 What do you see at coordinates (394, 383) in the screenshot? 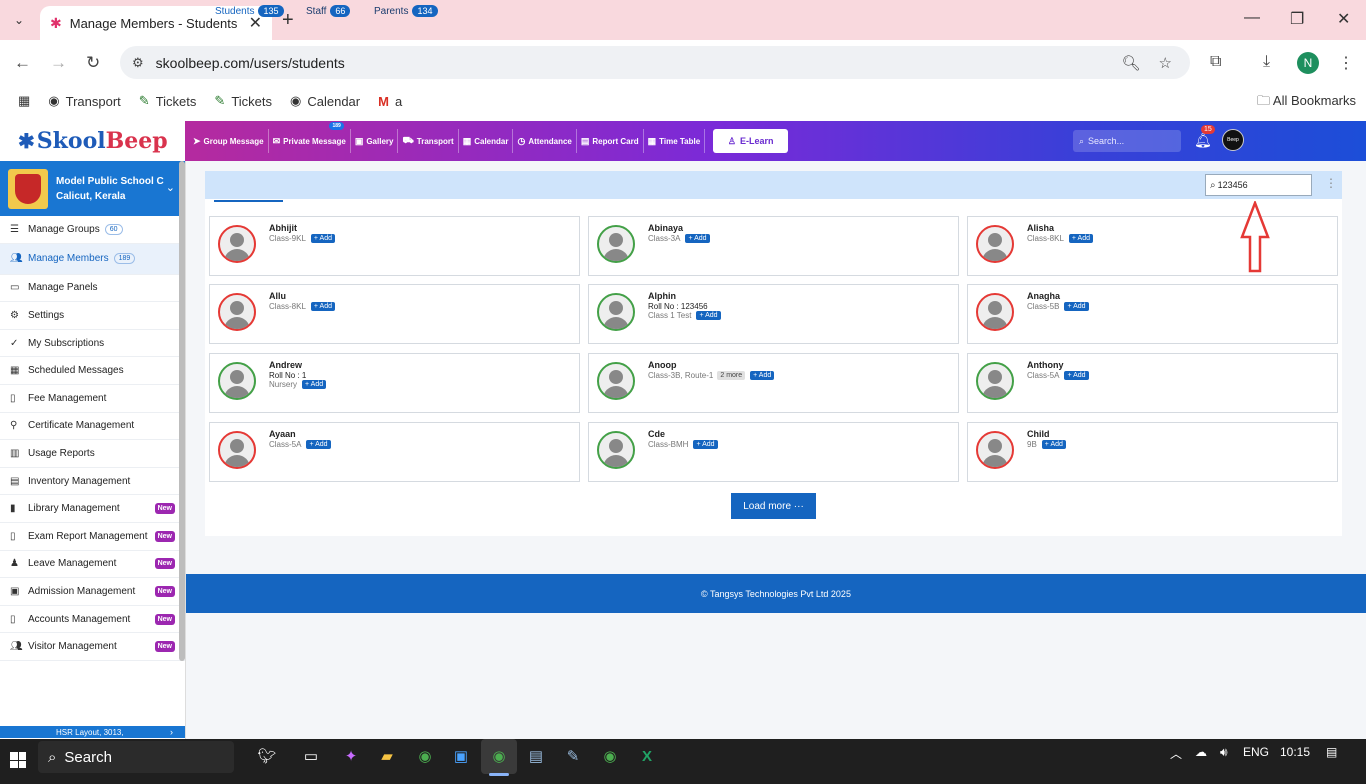
I see `member-card: Andrew Roll No : 1 Nursery + Add` at bounding box center [394, 383].